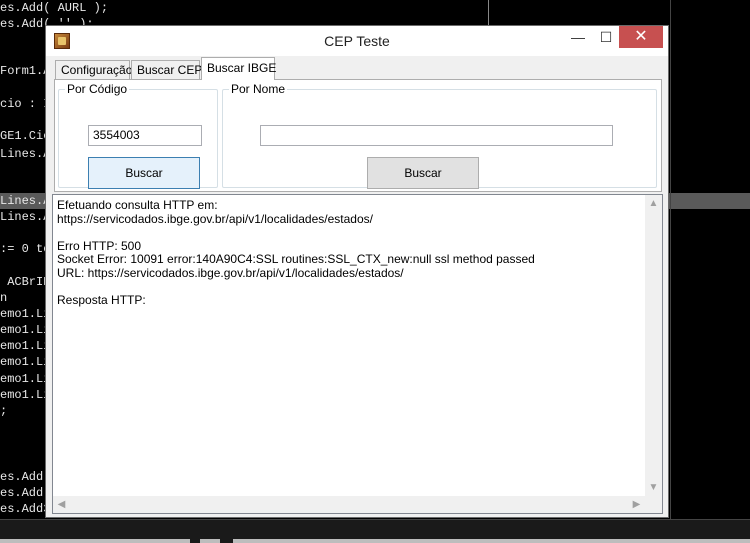 This screenshot has height=543, width=750. Describe the element at coordinates (653, 203) in the screenshot. I see `scroll-up-arrow-icon: ▲` at that location.